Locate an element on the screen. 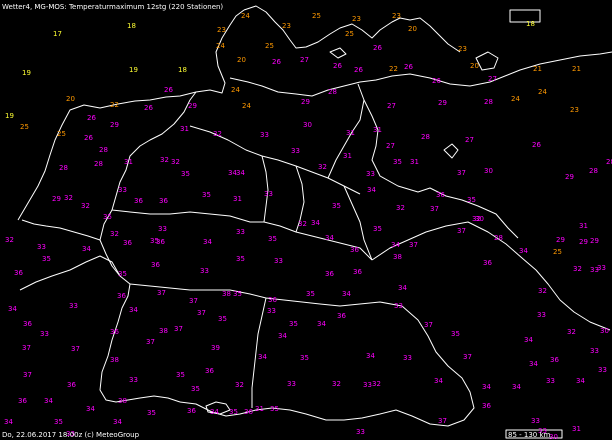 Image resolution: width=612 pixels, height=440 pixels. map-caption: Do, 22.06.2017 18:00z (c) MeteoGroup is located at coordinates (71, 435).